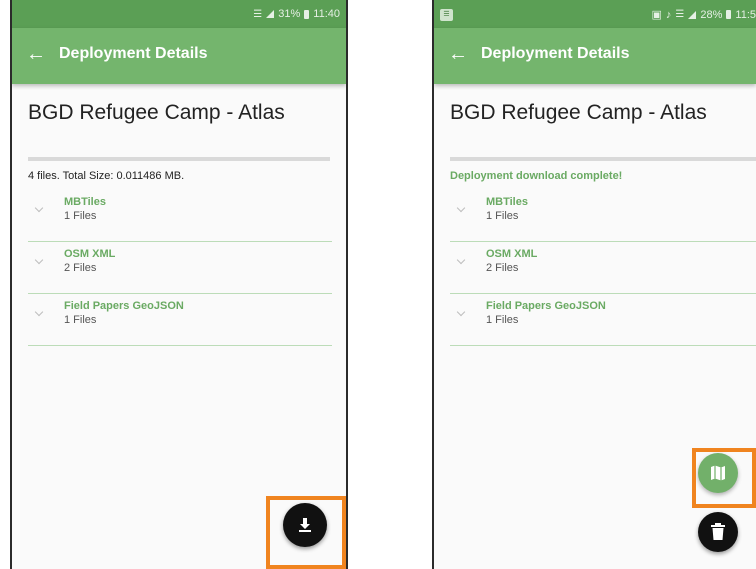  What do you see at coordinates (306, 532) in the screenshot?
I see `highlight-download-button` at bounding box center [306, 532].